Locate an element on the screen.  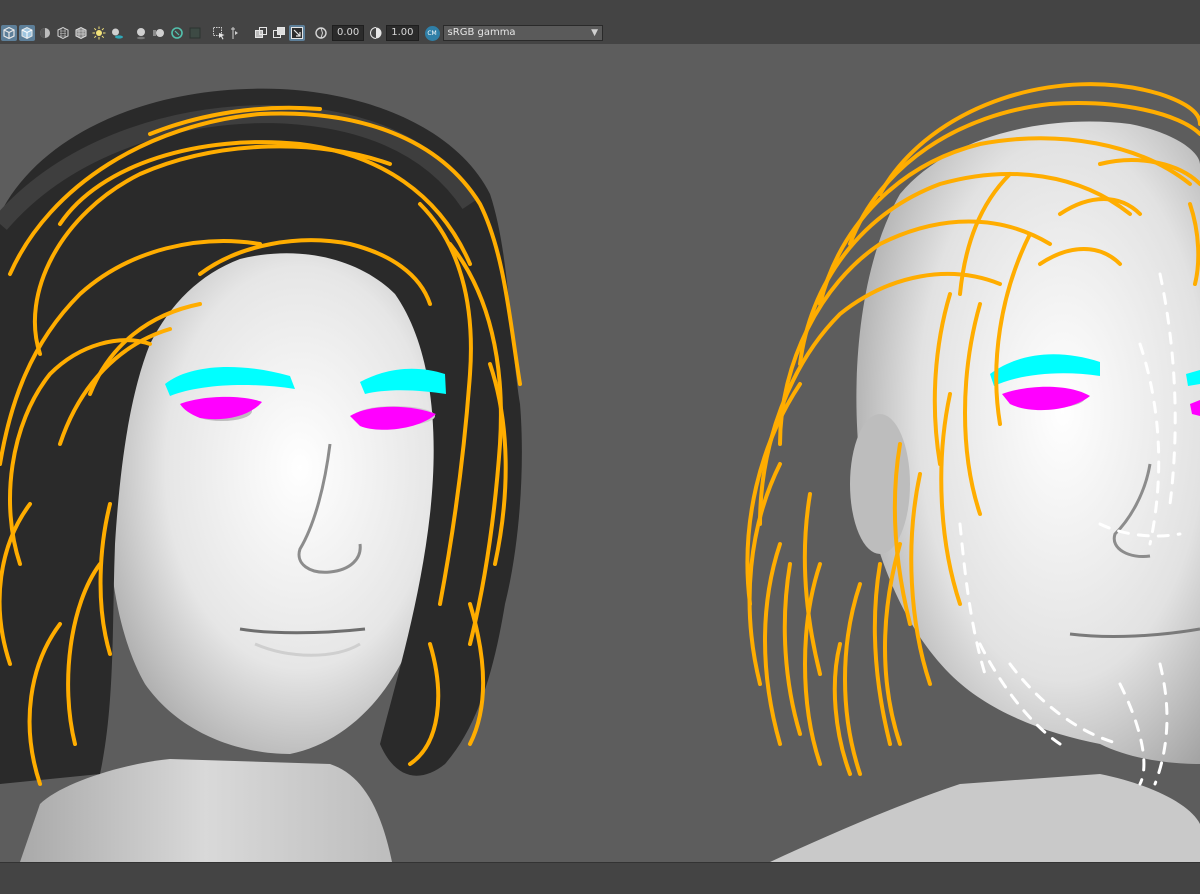
shadows-icon is located at coordinates (117, 33).